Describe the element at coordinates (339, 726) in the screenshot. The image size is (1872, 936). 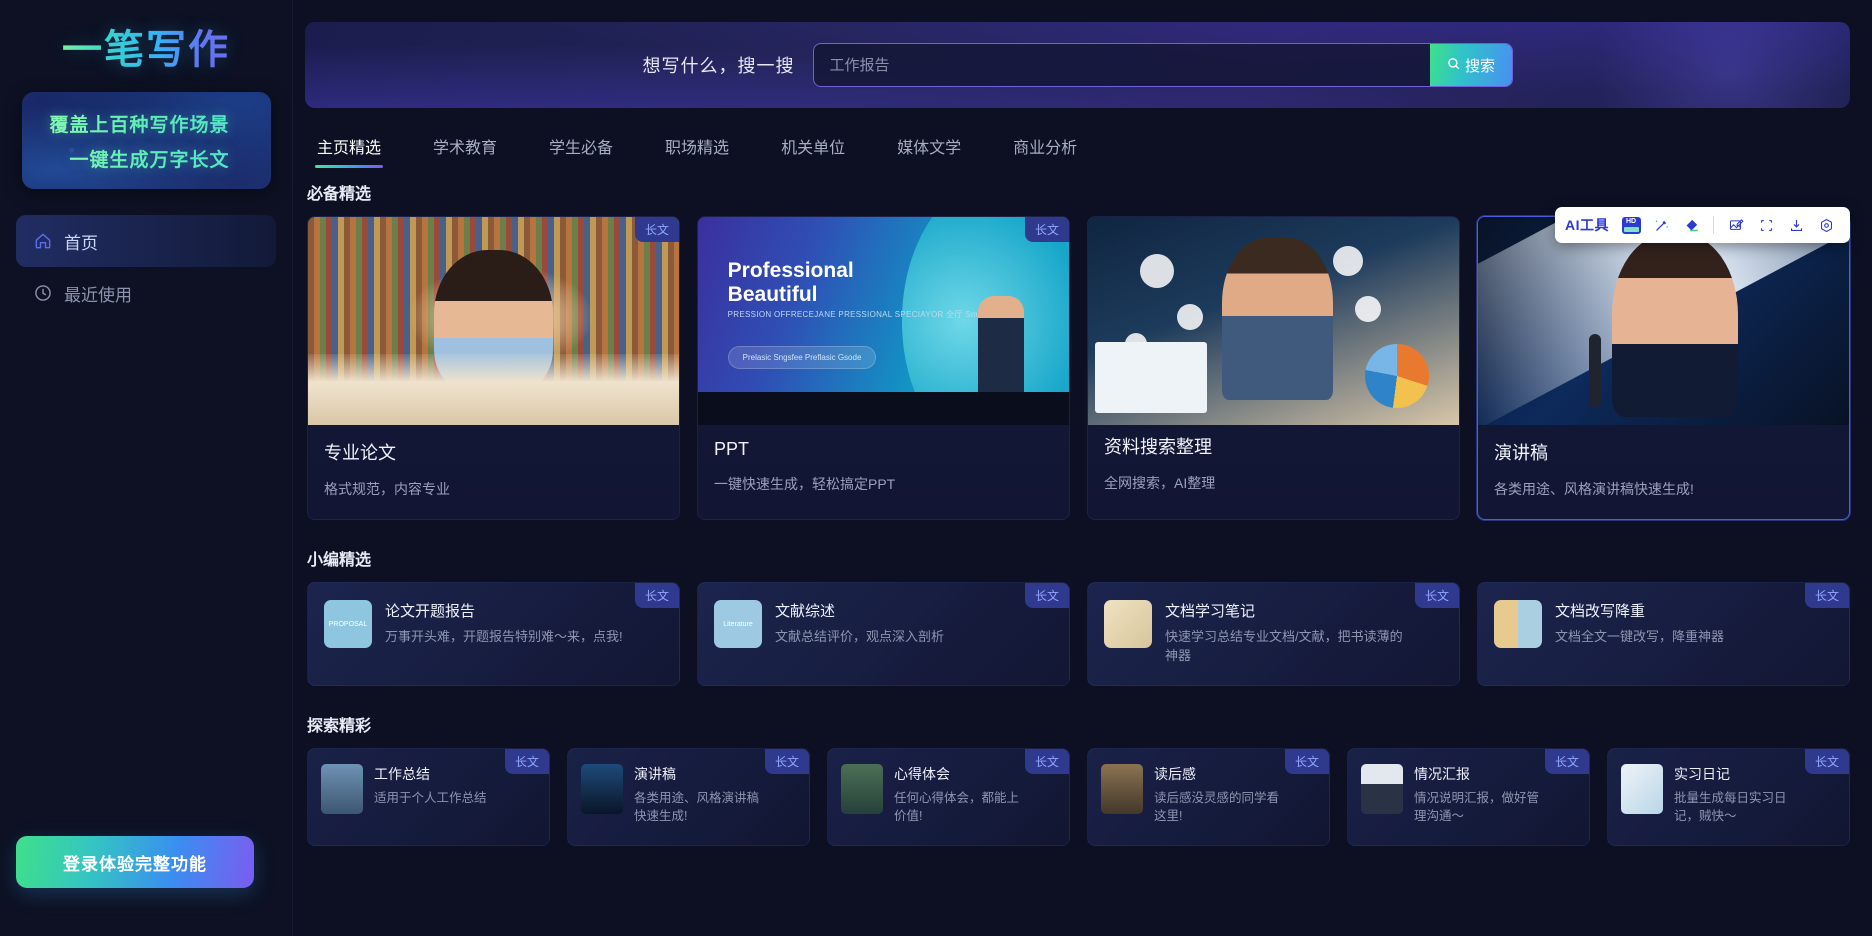
I see `section-title-explore: 探索精彩` at that location.